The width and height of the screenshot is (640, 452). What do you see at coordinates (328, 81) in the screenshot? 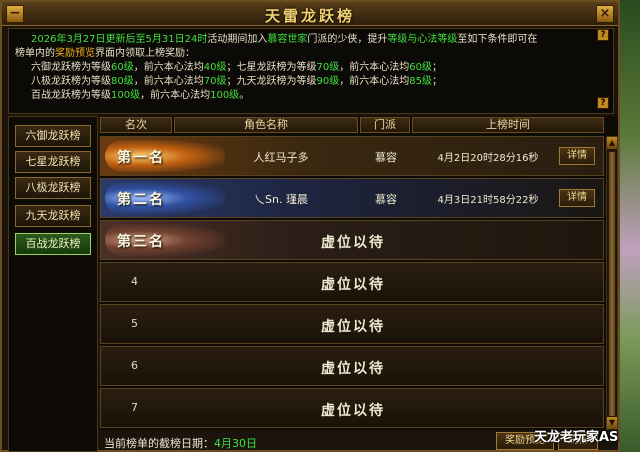
I see `req-value: 90级` at bounding box center [328, 81].